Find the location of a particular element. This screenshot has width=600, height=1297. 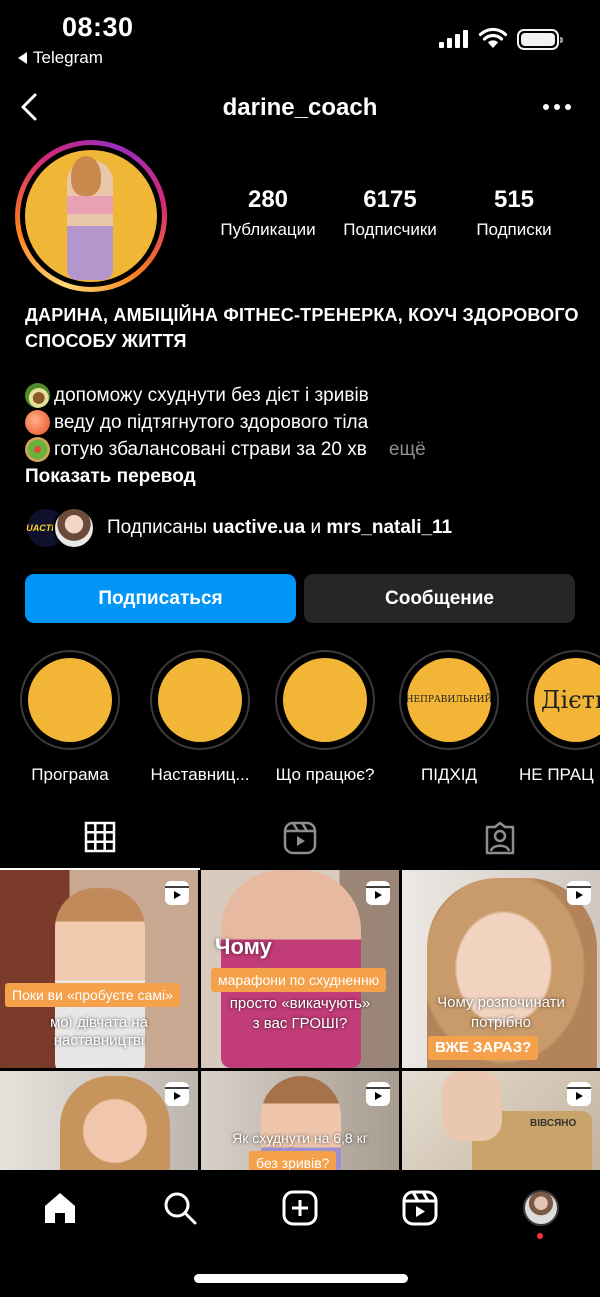

tab-tagged is located at coordinates (500, 838).